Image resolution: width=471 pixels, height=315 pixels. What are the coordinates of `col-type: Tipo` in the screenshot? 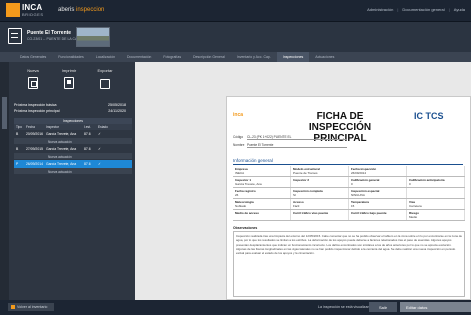 It's located at (19, 127).